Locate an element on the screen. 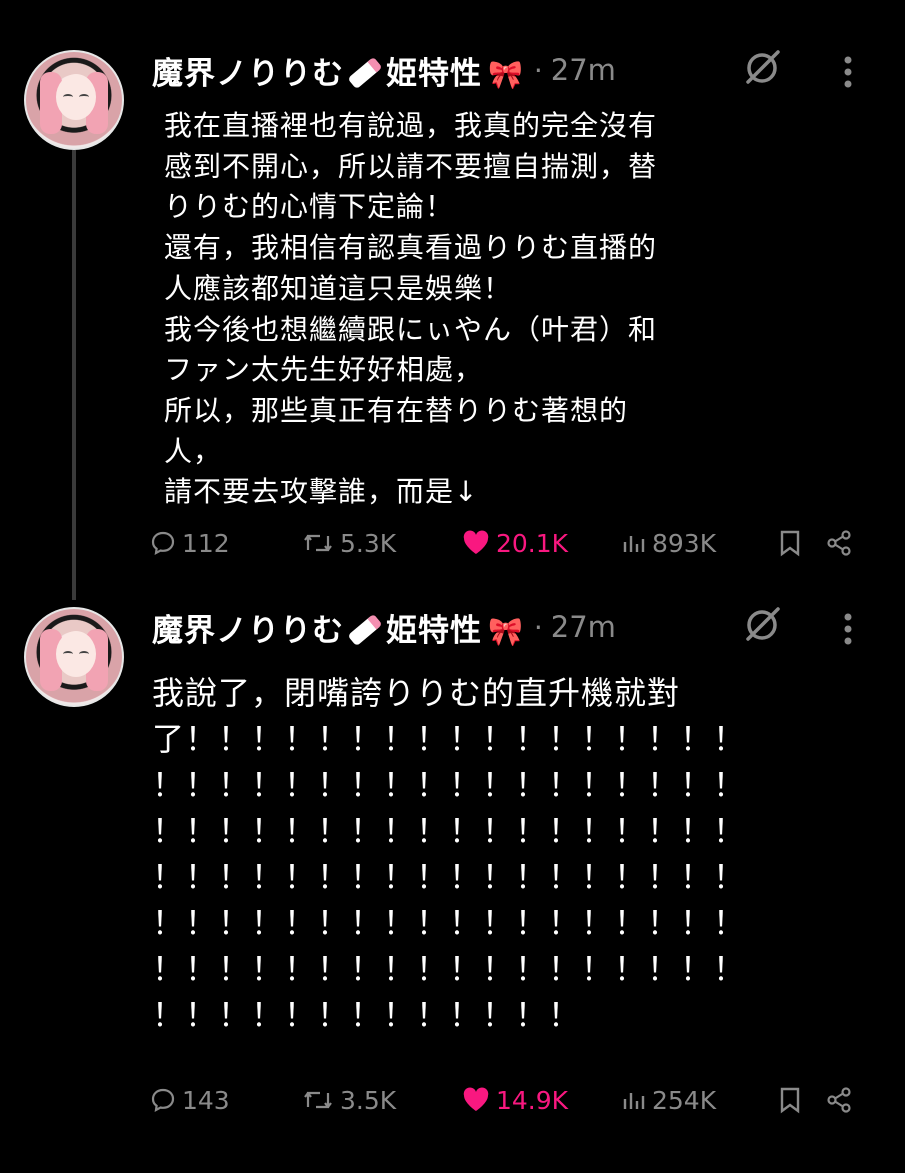  like-count: 14.9K is located at coordinates (532, 1100).